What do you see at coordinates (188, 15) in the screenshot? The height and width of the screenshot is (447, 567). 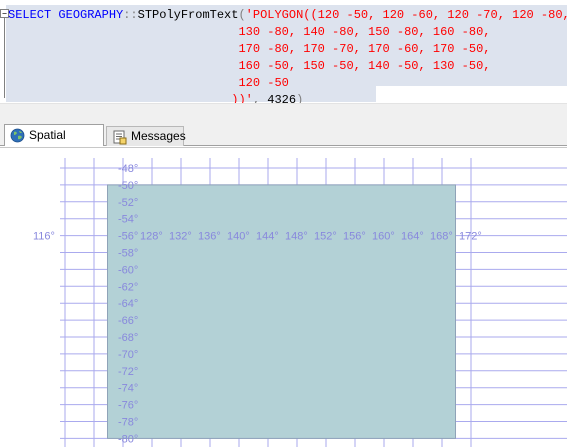 I see `function-name: STPolyFromText` at bounding box center [188, 15].